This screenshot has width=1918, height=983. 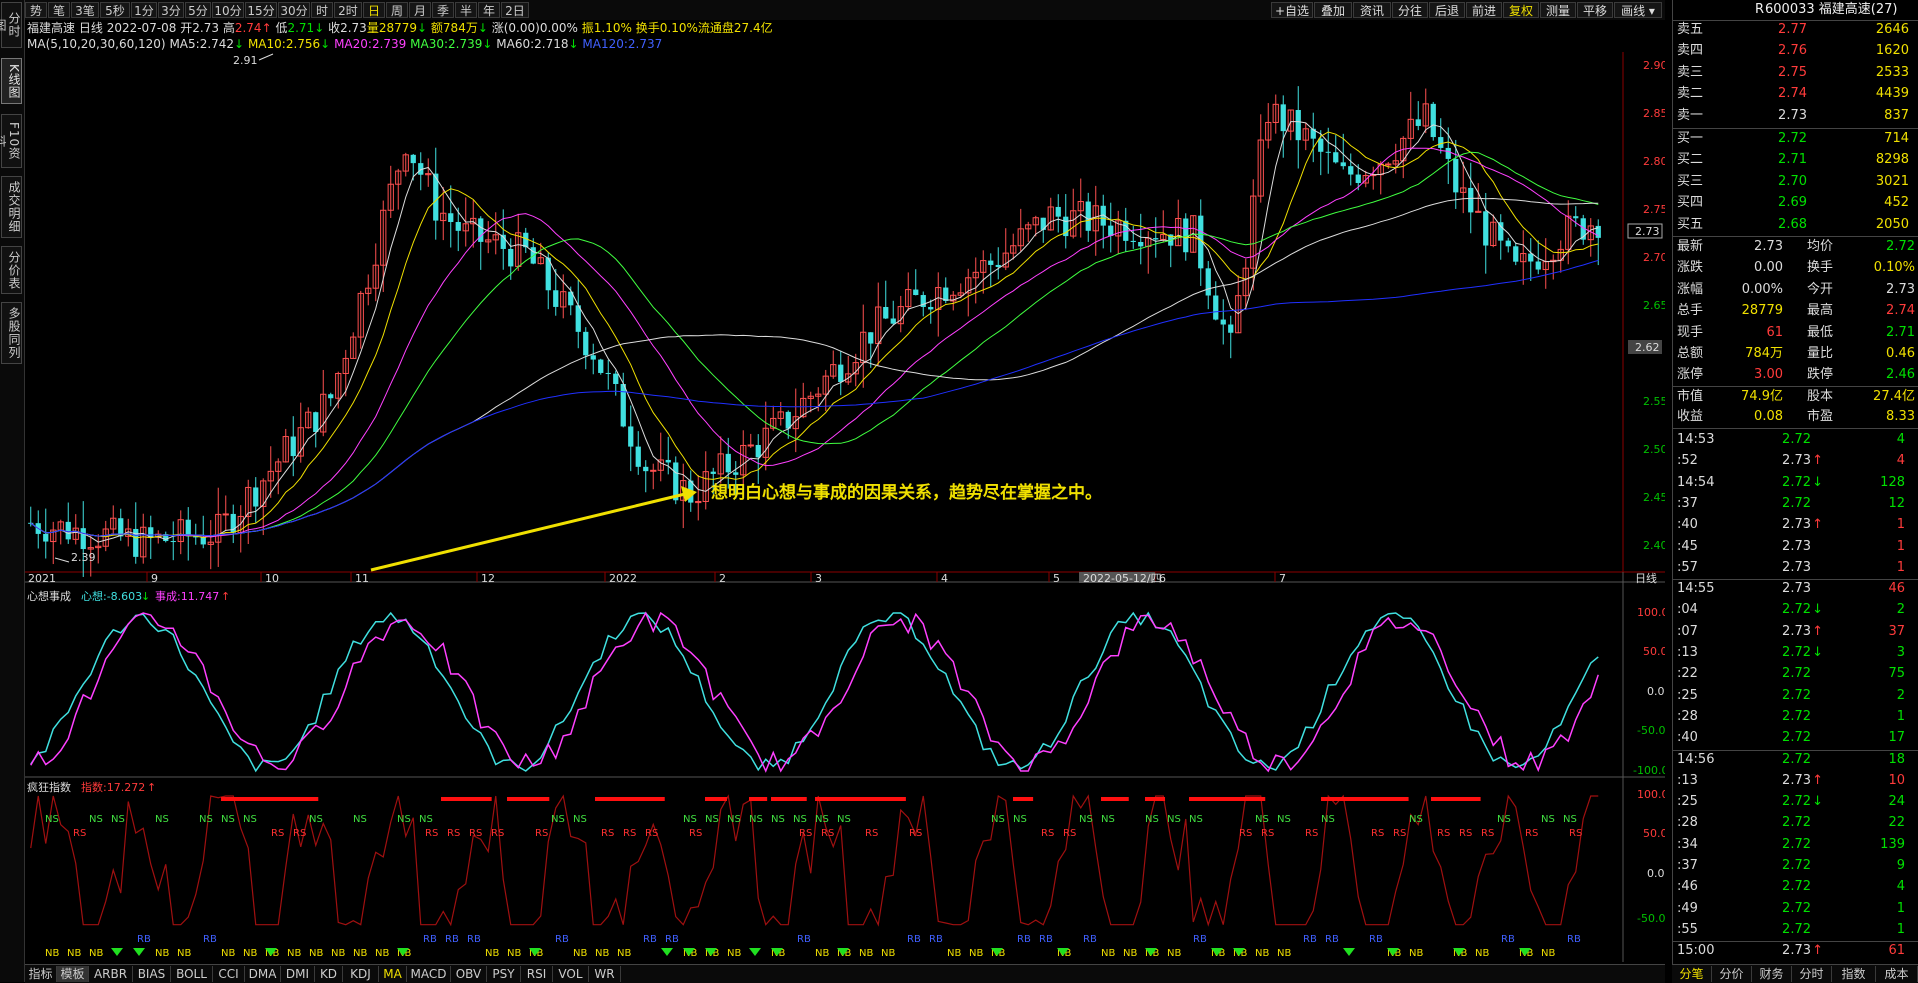 I want to click on period-button-year: 年, so click(x=489, y=10).